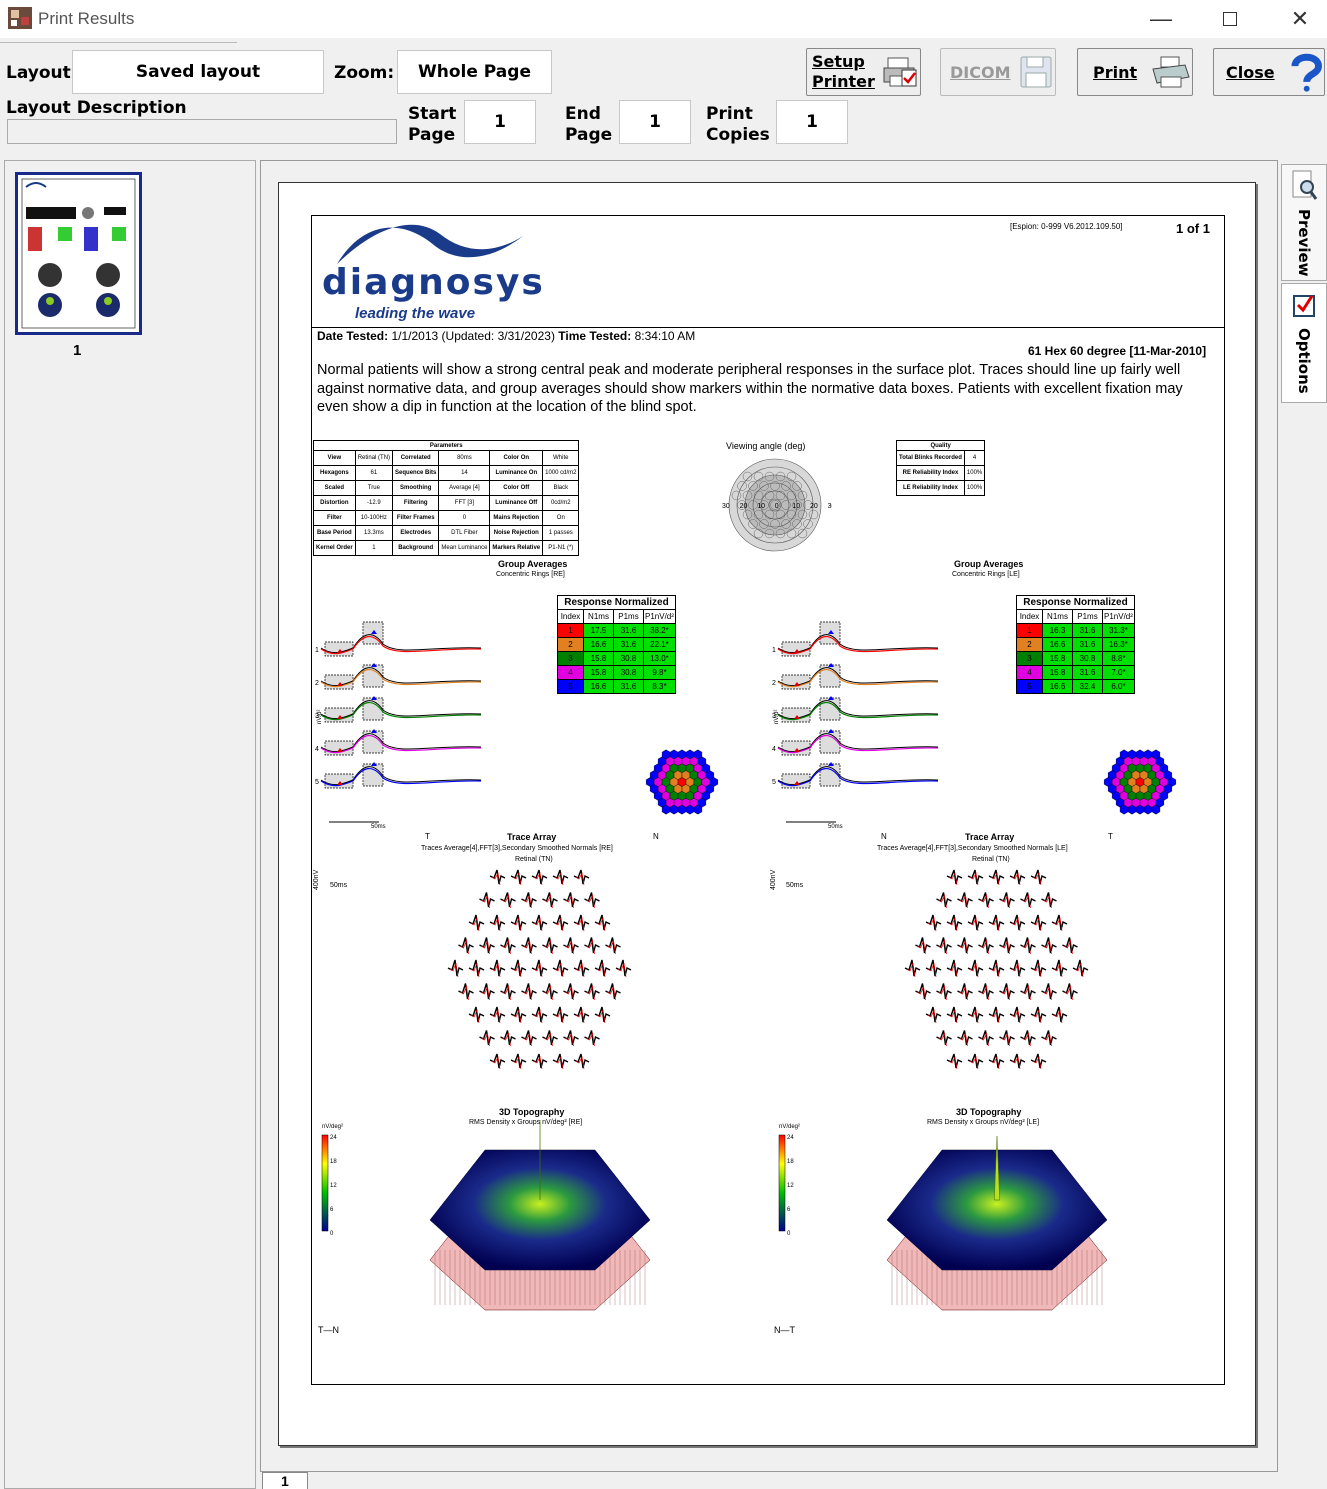  What do you see at coordinates (656, 836) in the screenshot?
I see `trace-re-right-label: N` at bounding box center [656, 836].